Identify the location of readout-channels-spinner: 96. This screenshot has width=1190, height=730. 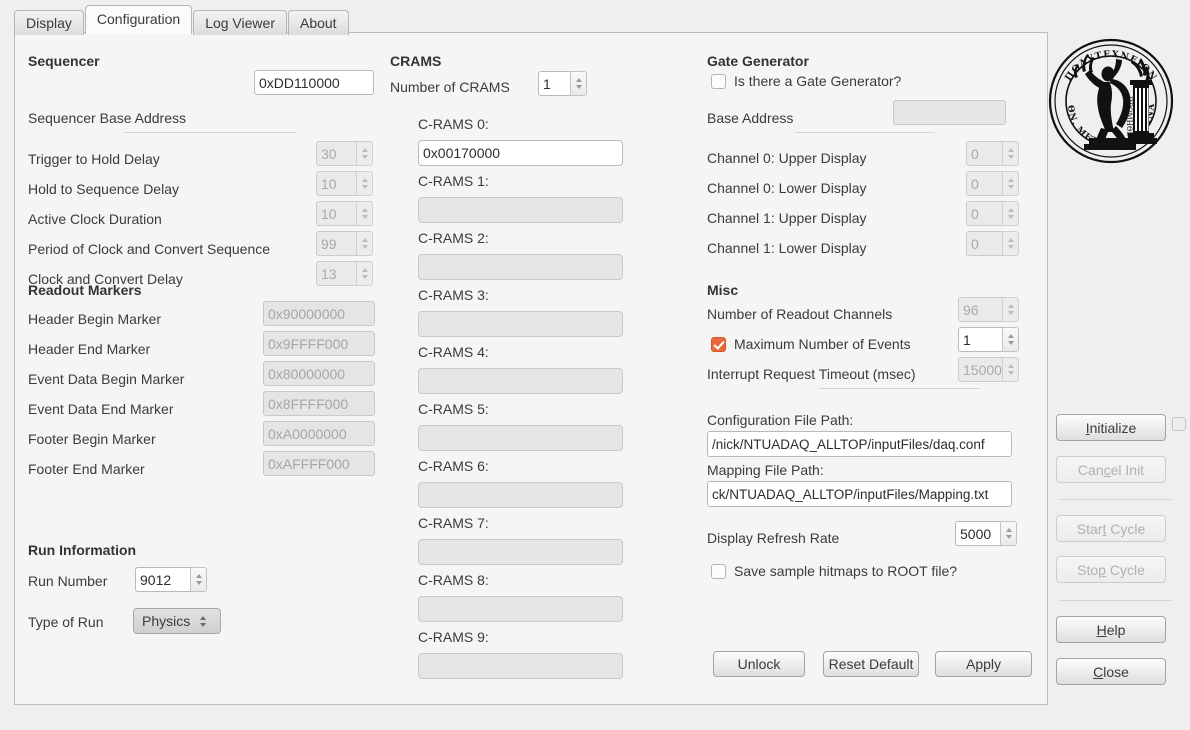
(988, 309).